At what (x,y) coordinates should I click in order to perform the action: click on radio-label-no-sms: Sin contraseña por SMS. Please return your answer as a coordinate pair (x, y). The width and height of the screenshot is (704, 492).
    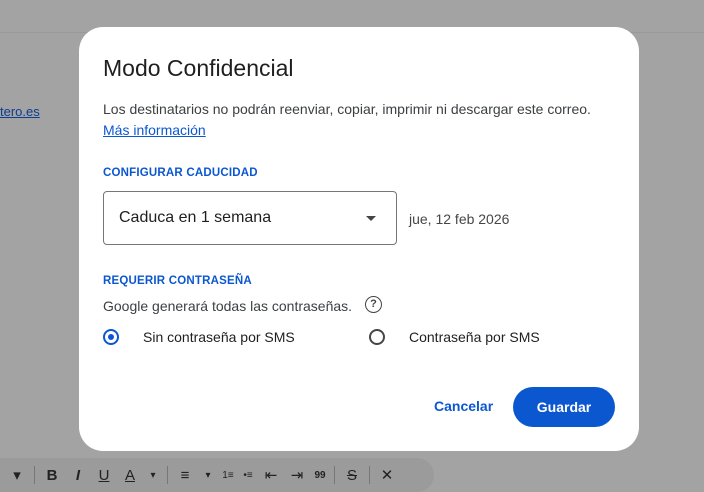
    Looking at the image, I should click on (219, 337).